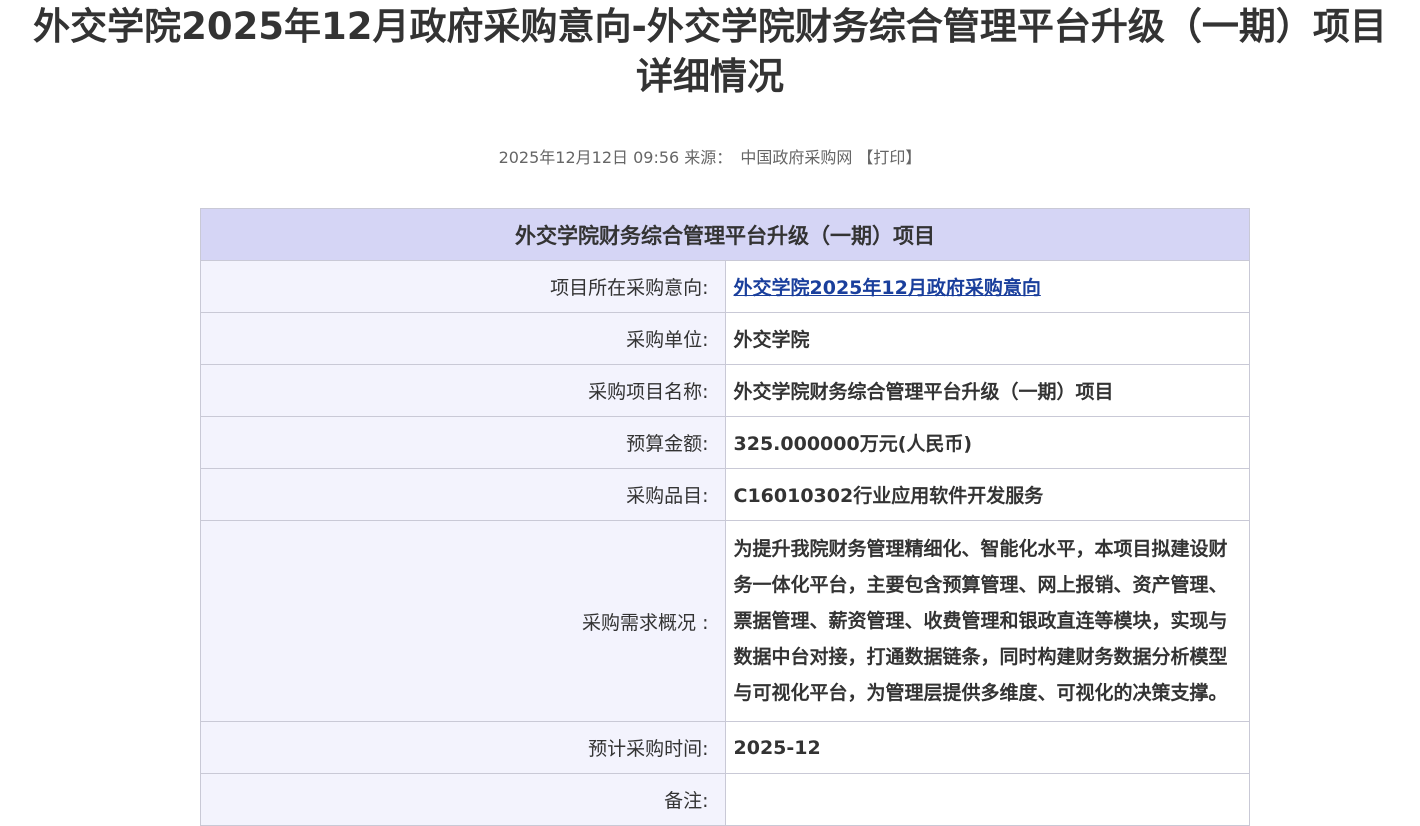 The width and height of the screenshot is (1420, 826). What do you see at coordinates (796, 157) in the screenshot?
I see `source-value: 中国政府采购网` at bounding box center [796, 157].